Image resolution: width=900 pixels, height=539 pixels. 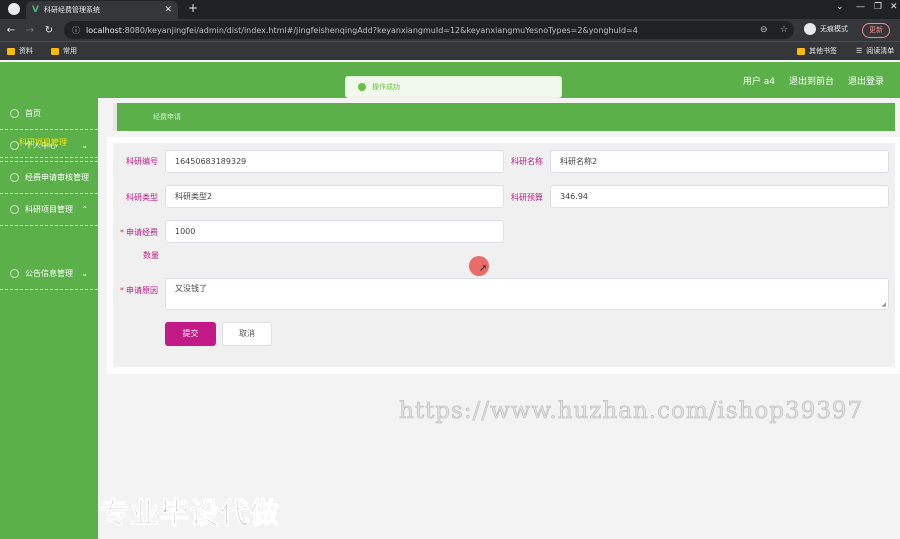 I want to click on reading-list: ☰ 阅读清单, so click(x=875, y=51).